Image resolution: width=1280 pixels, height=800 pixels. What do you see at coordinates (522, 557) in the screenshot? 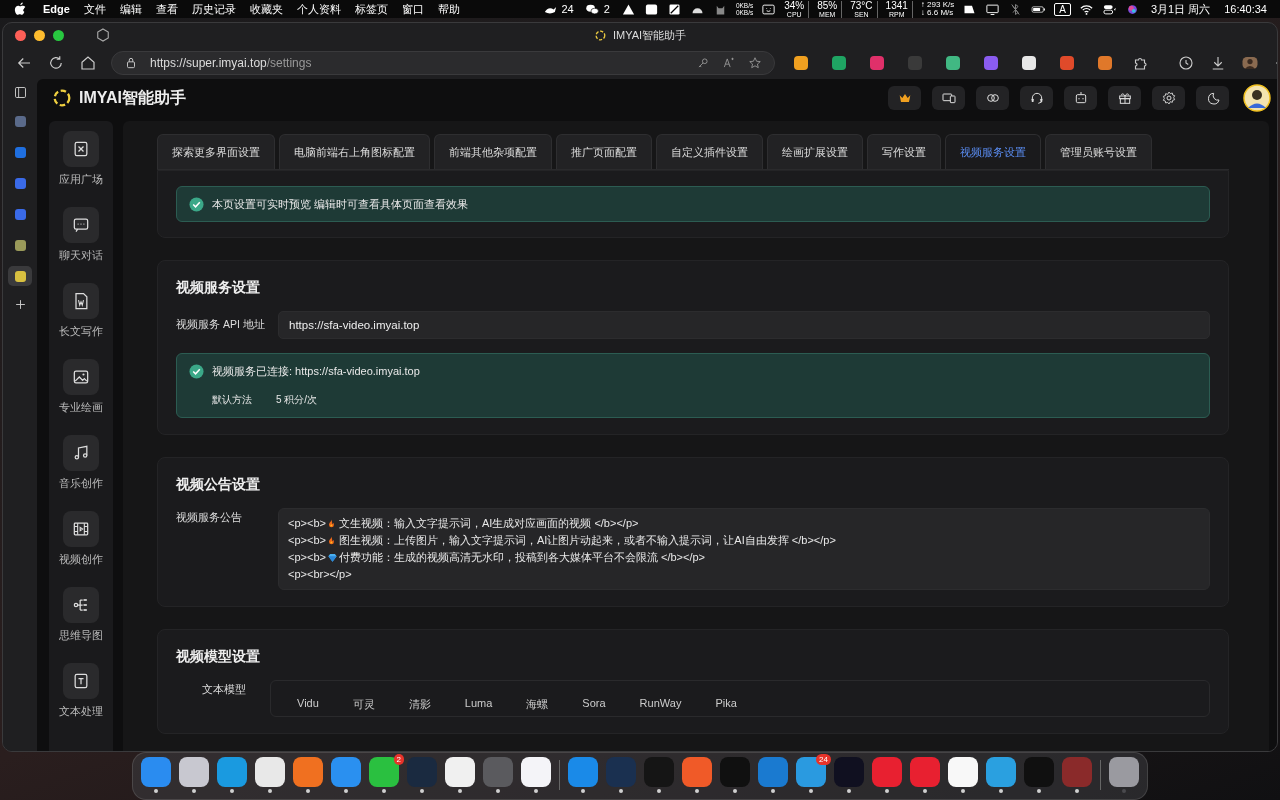
I see `code-text: 付费功能：生成的视频高清无水印，投稿到各大媒体平台不会限流 </b></p>` at bounding box center [522, 557].